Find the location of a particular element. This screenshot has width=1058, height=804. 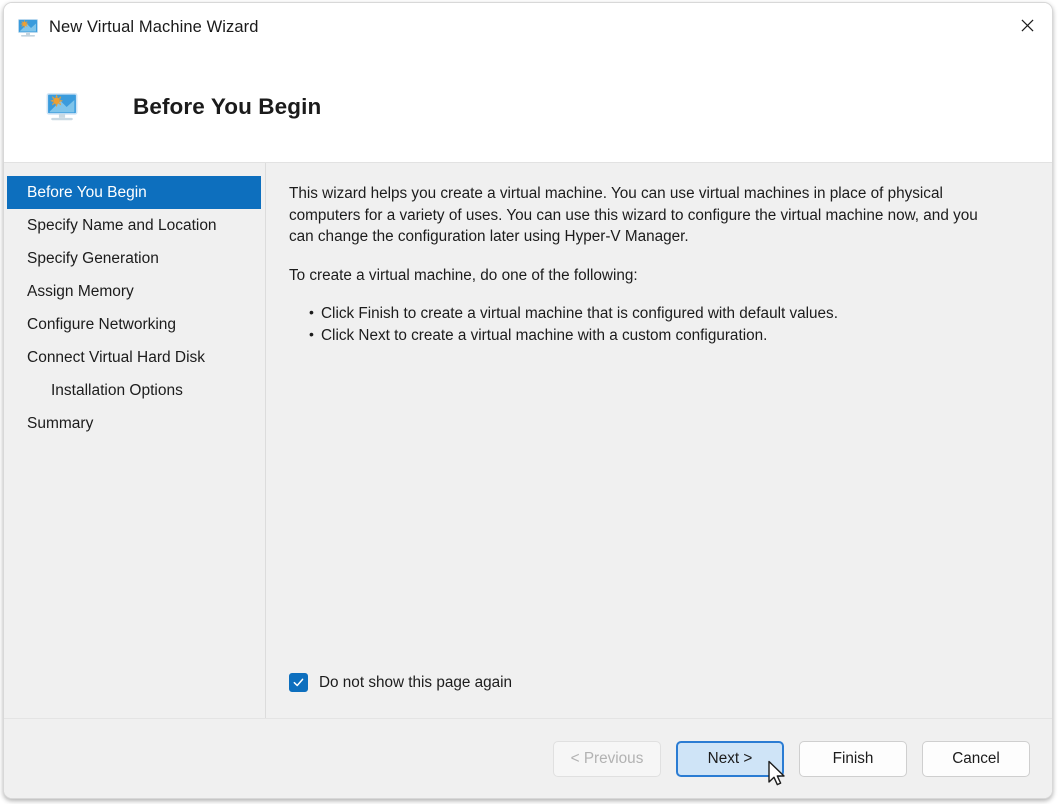

next-button-label: Next > is located at coordinates (730, 758).